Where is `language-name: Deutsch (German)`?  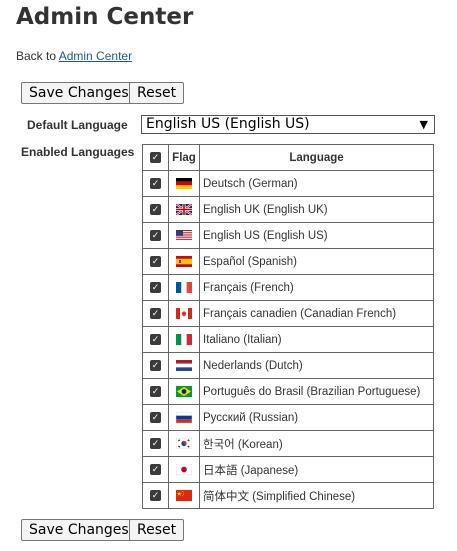 language-name: Deutsch (German) is located at coordinates (316, 183).